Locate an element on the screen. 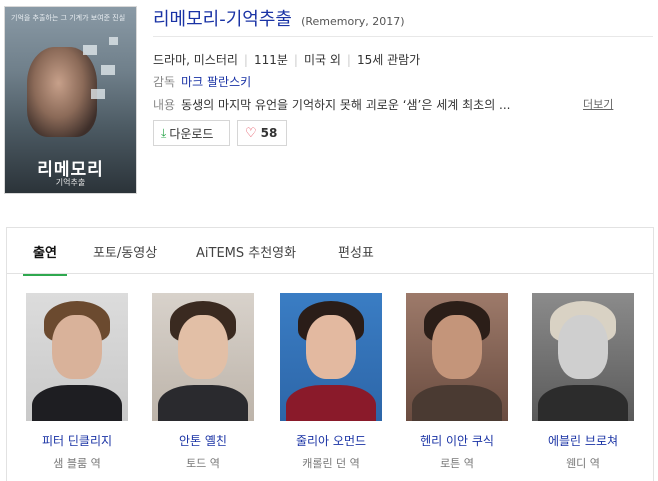 This screenshot has height=481, width=658. like-count: 58 is located at coordinates (269, 133).